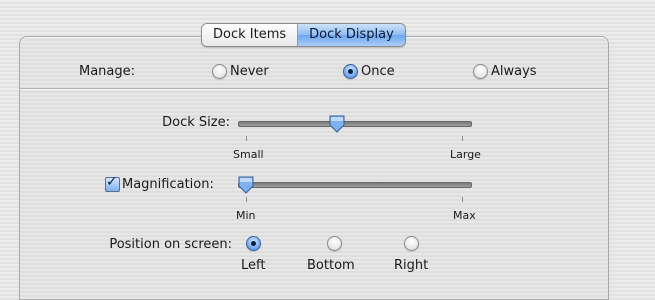 Image resolution: width=655 pixels, height=300 pixels. I want to click on manage-once-label: Once, so click(378, 71).